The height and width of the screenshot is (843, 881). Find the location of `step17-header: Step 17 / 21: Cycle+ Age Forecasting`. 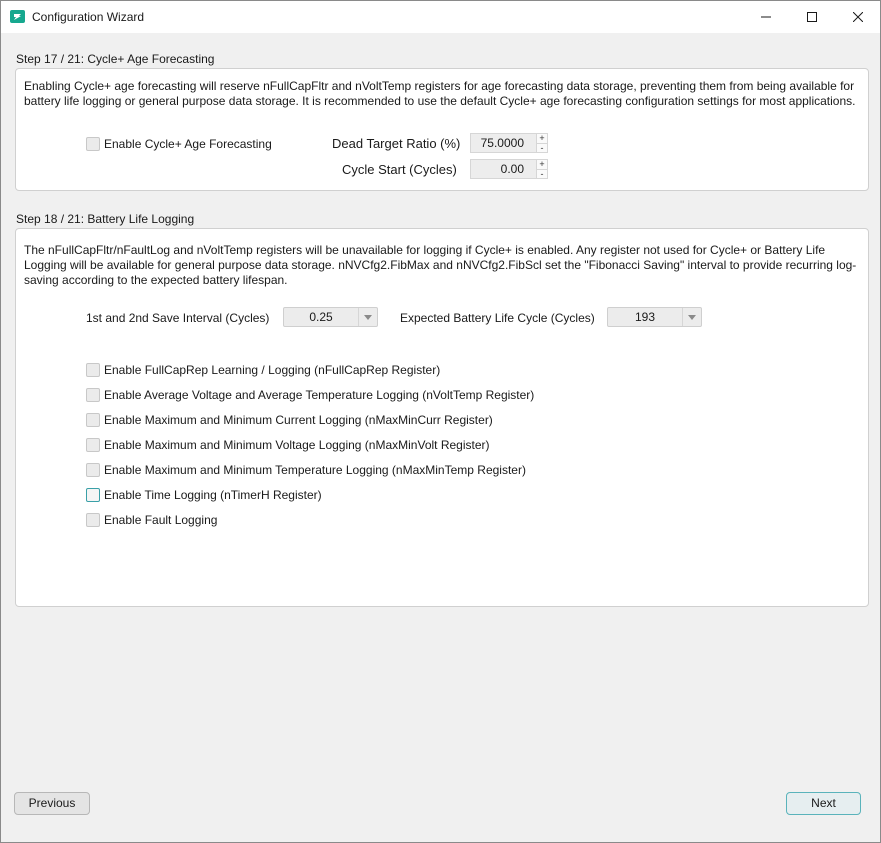

step17-header: Step 17 / 21: Cycle+ Age Forecasting is located at coordinates (115, 59).